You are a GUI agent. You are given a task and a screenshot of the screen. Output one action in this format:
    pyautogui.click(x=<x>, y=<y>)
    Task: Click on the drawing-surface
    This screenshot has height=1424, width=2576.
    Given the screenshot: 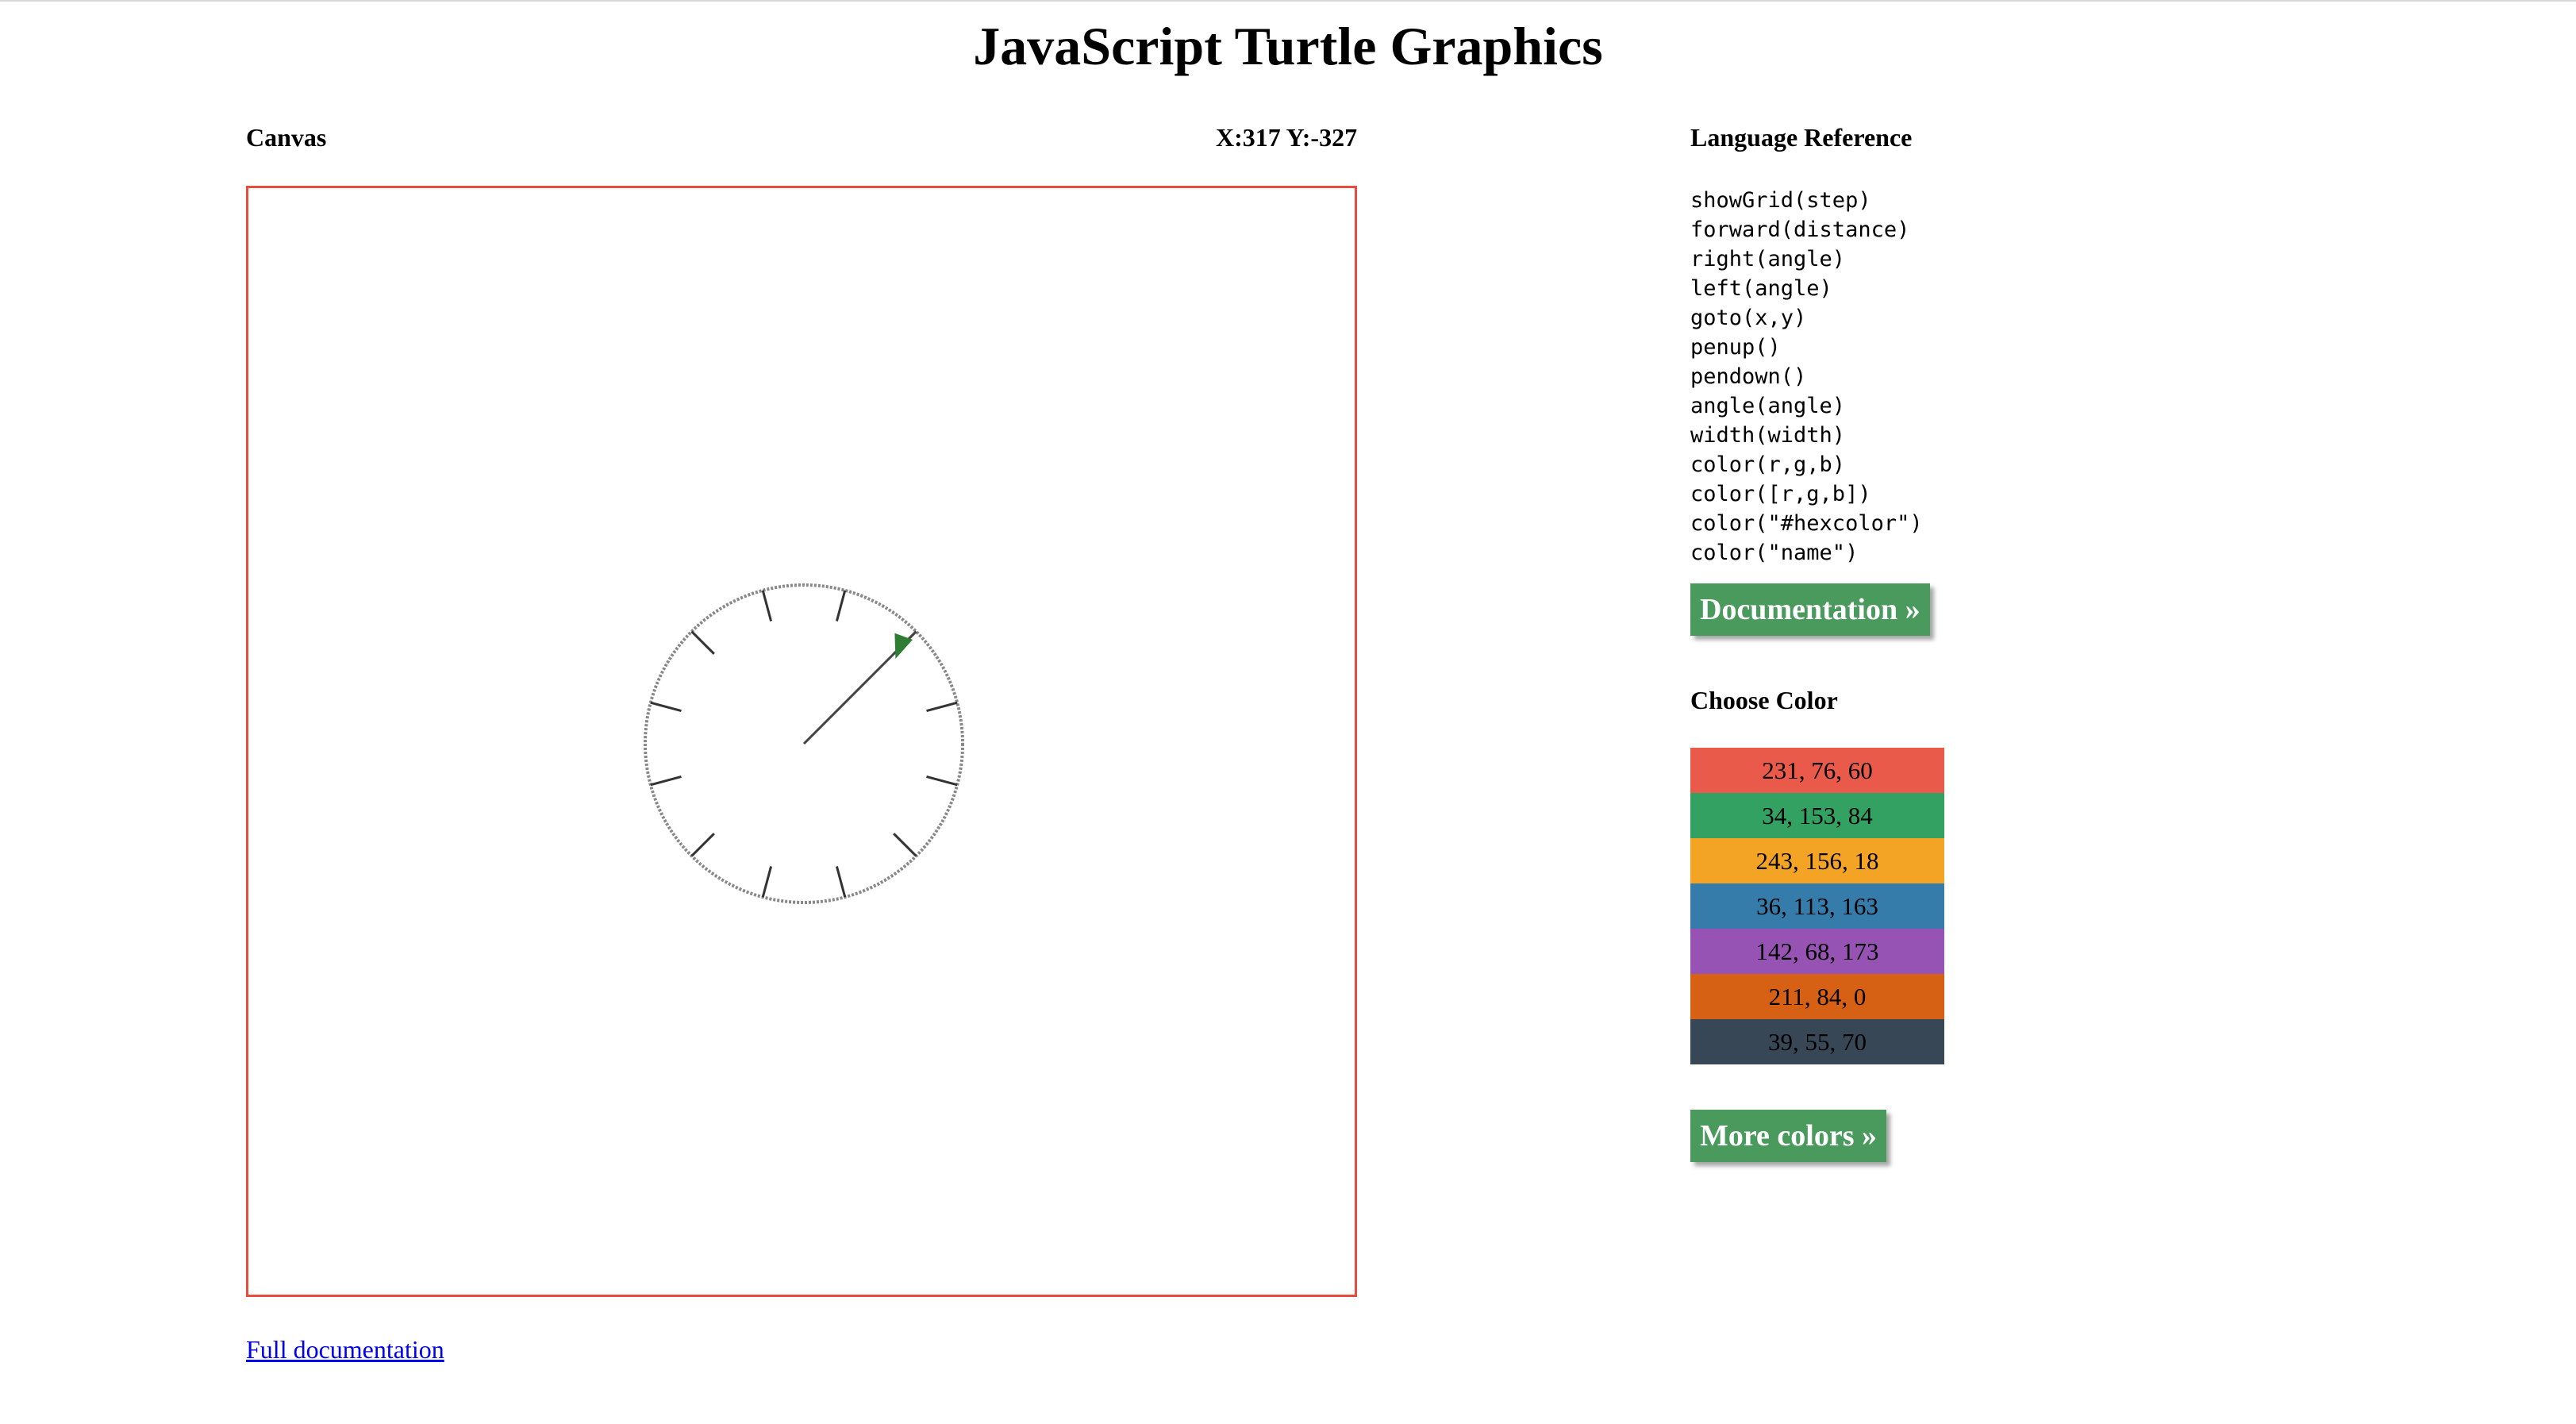 What is the action you would take?
    pyautogui.click(x=804, y=744)
    